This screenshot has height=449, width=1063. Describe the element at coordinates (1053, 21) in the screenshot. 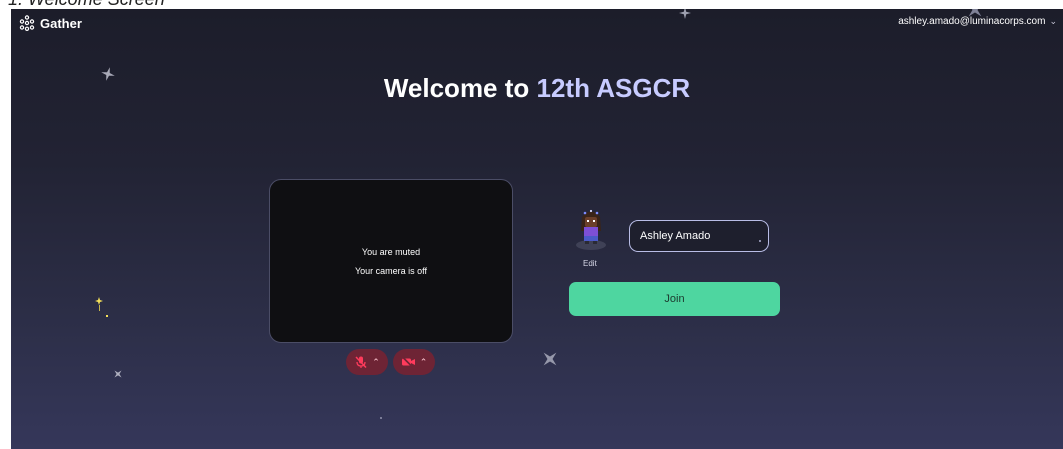

I see `chevron-down-icon: ⌄` at that location.